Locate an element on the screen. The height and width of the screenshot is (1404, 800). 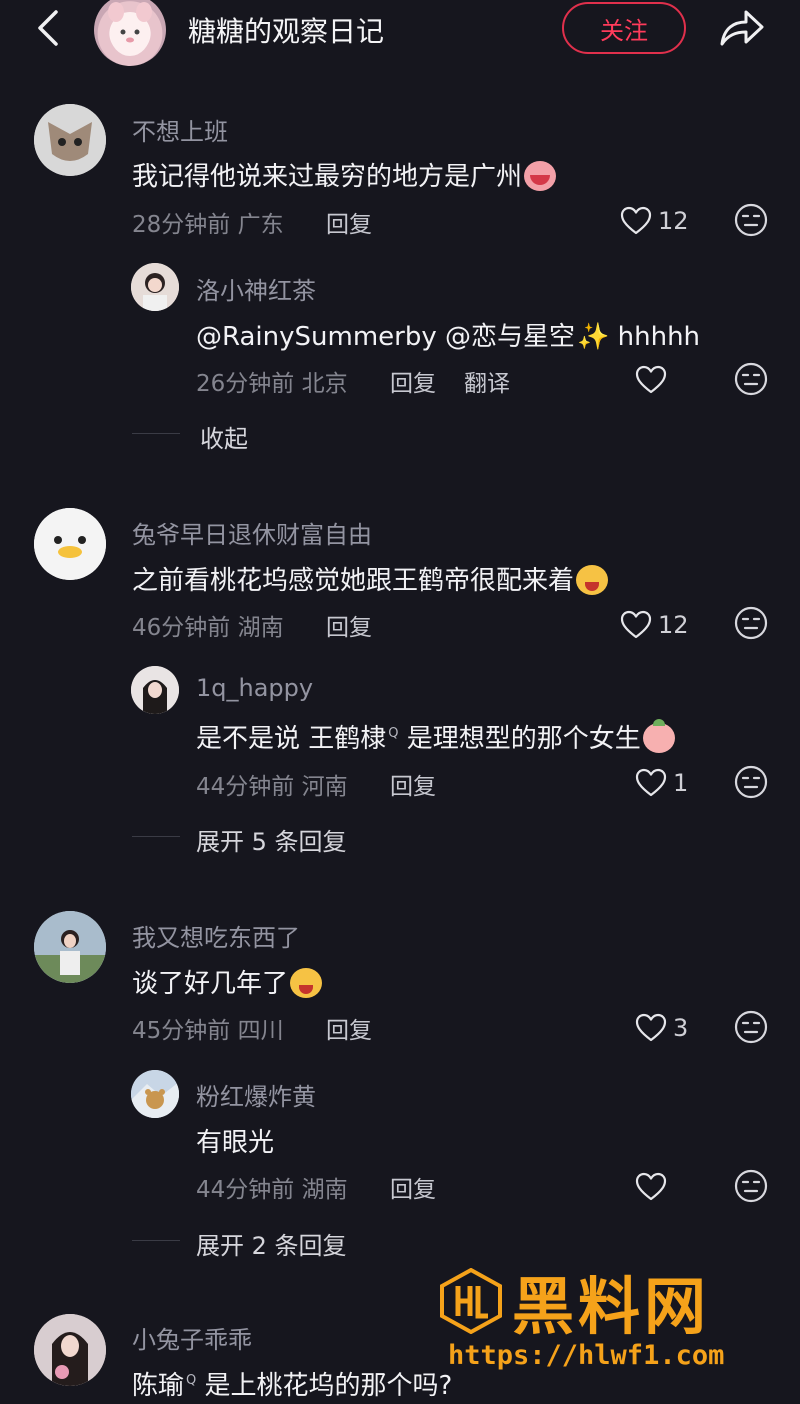
comment-author: 不想上班 is located at coordinates (180, 129).